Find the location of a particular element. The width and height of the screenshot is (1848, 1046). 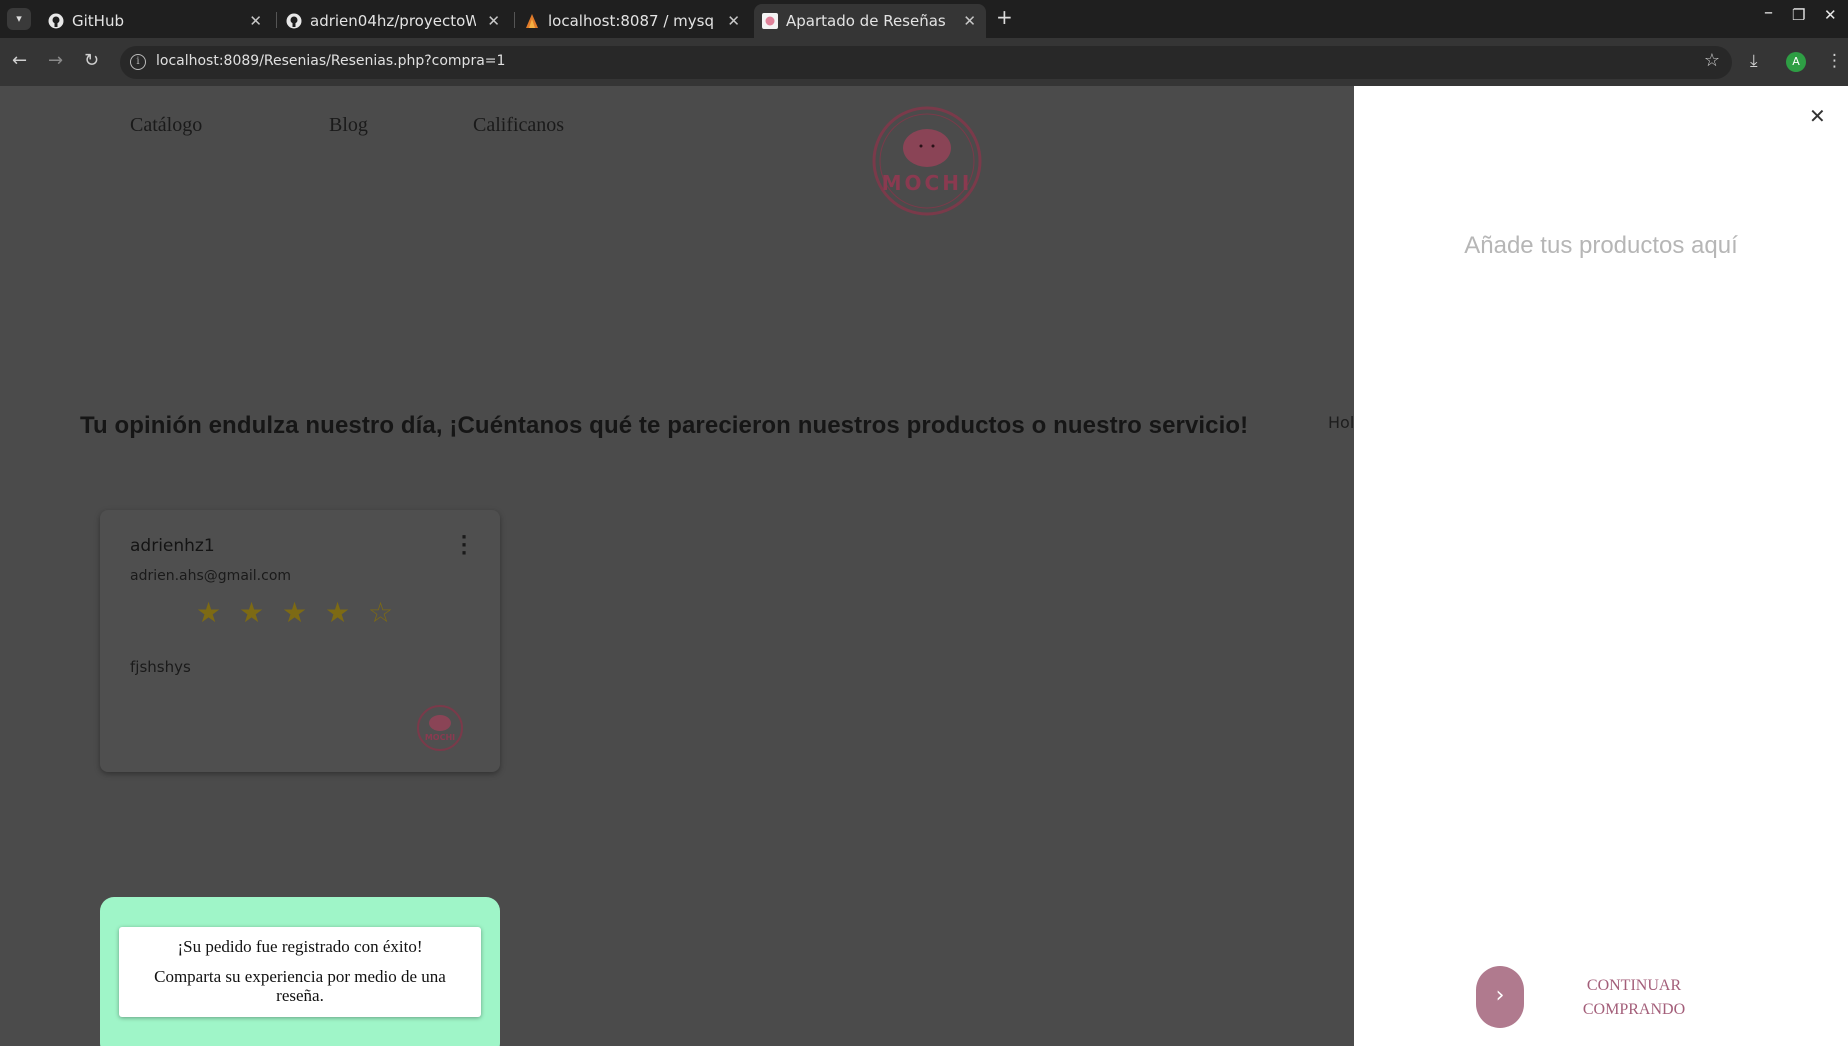

back-icon: ← is located at coordinates (19, 60).